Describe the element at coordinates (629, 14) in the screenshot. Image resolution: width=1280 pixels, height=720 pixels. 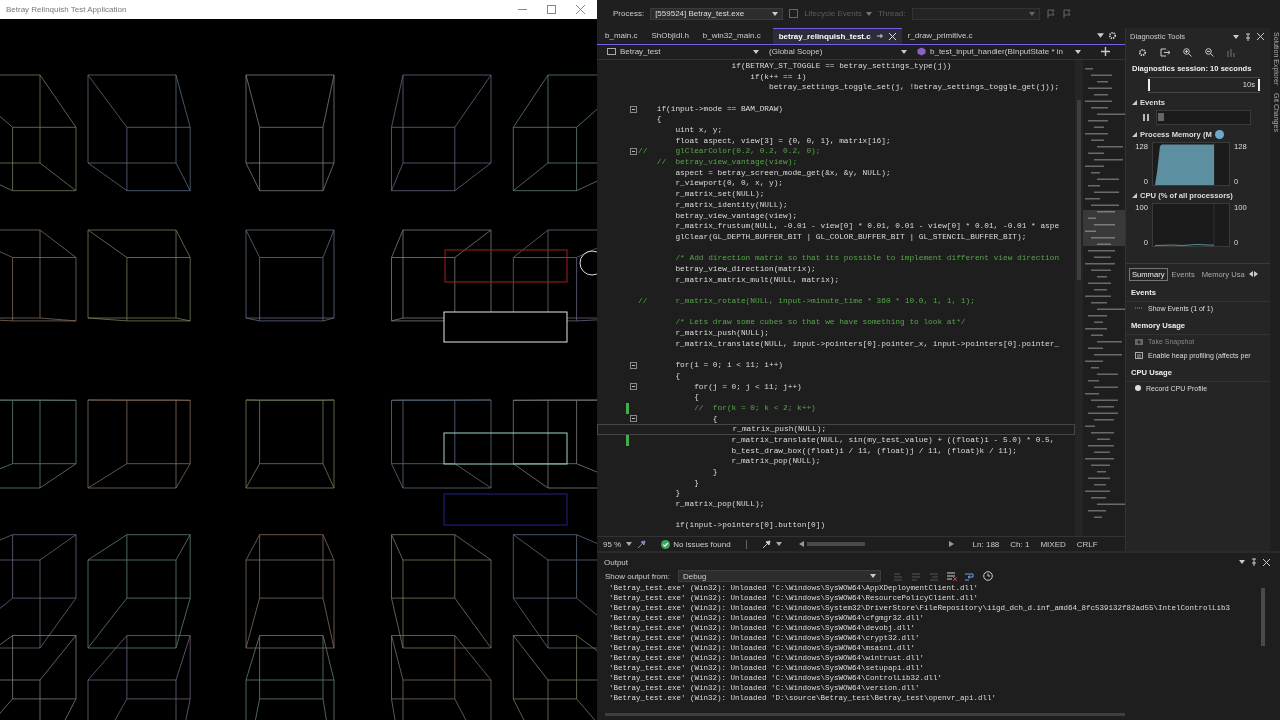
I see `process-label: Process:` at that location.